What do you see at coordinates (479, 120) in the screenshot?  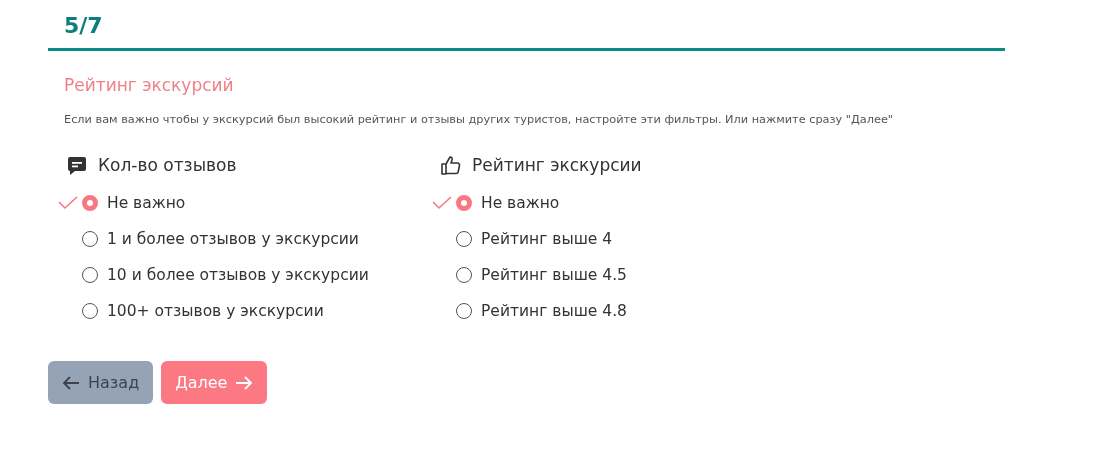 I see `description: Если вам важно чтобы у экскурсий был высокий рейтинг и отзывы других туристов, настройте эти фильтры. Или нажмите сразу "Далее"` at bounding box center [479, 120].